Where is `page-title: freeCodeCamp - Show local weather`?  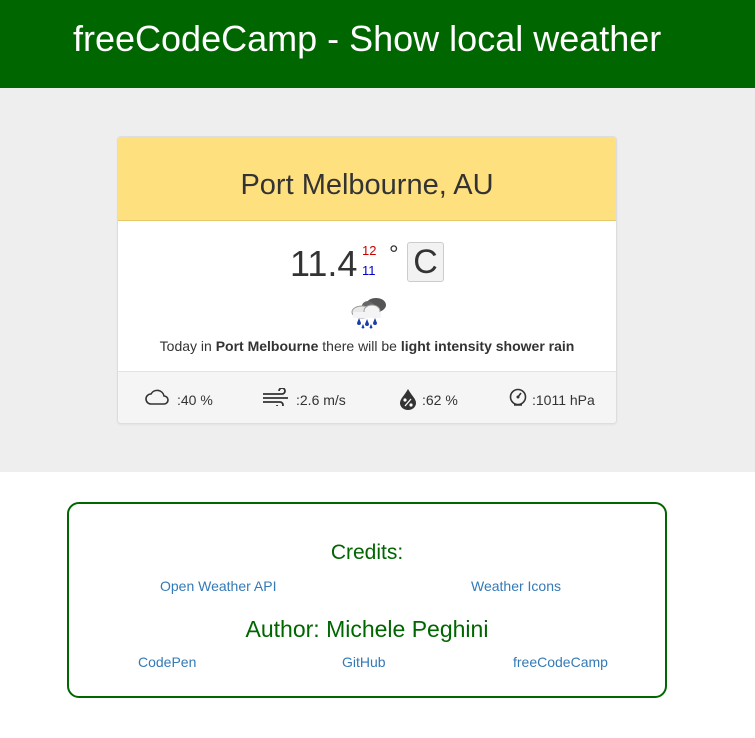
page-title: freeCodeCamp - Show local weather is located at coordinates (367, 38).